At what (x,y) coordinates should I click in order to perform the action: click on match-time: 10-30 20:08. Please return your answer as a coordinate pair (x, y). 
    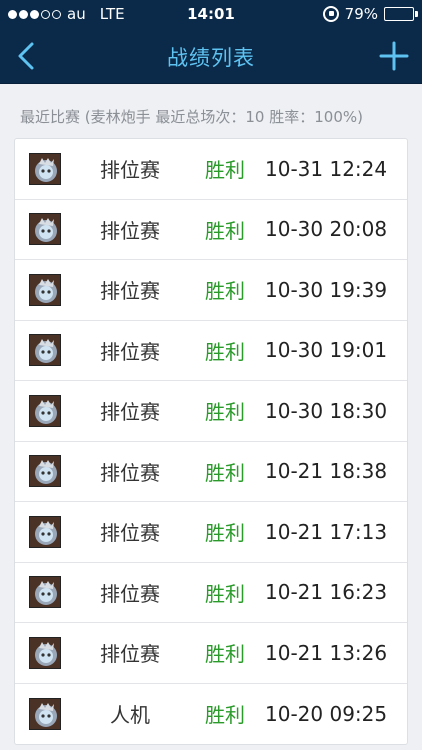
    Looking at the image, I should click on (326, 229).